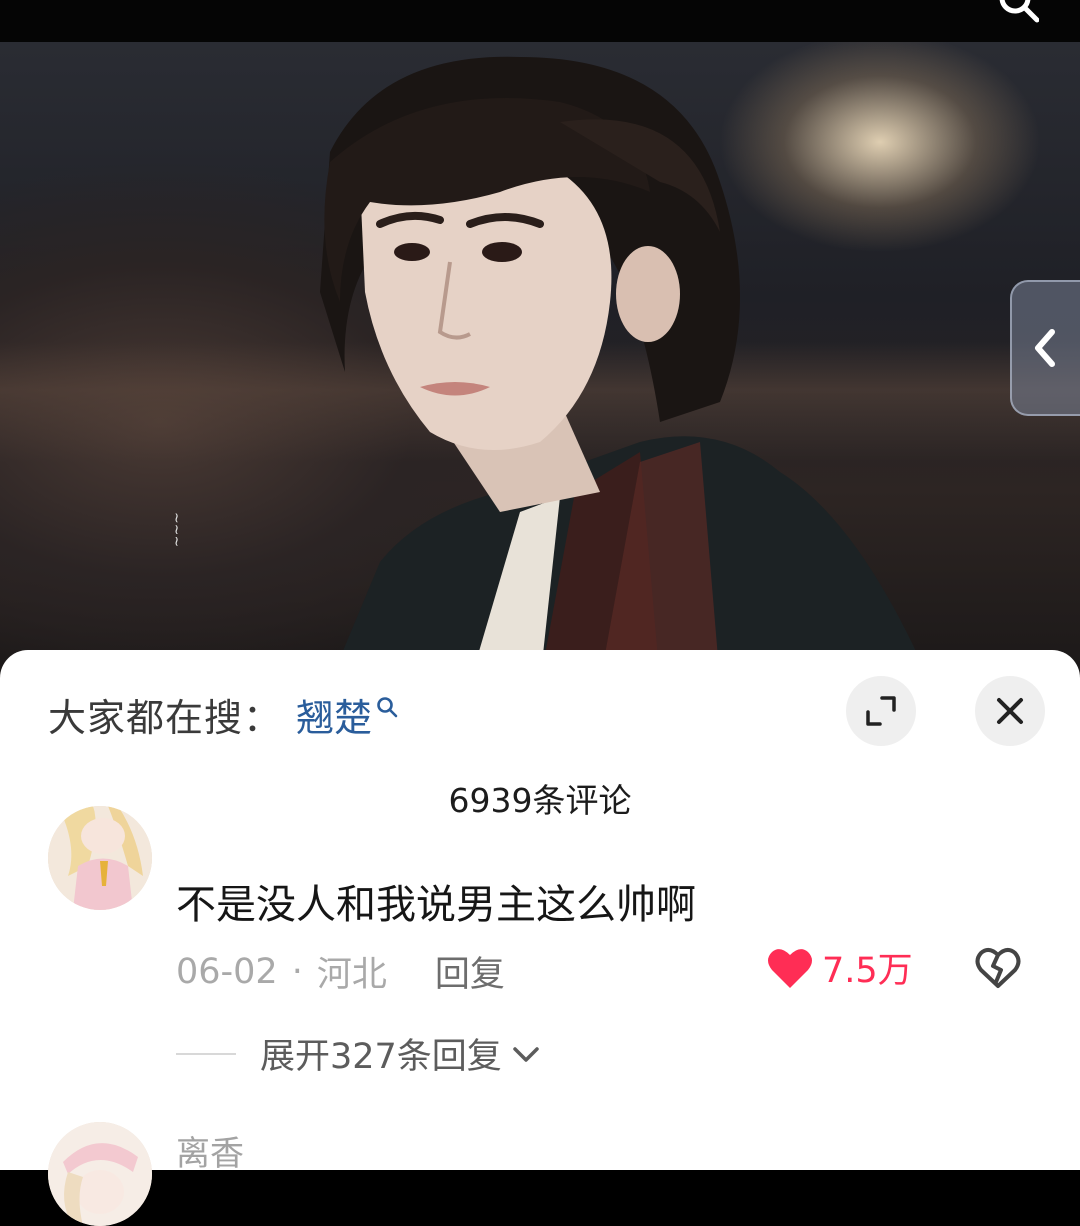 The width and height of the screenshot is (1080, 1226). I want to click on expand-button, so click(881, 711).